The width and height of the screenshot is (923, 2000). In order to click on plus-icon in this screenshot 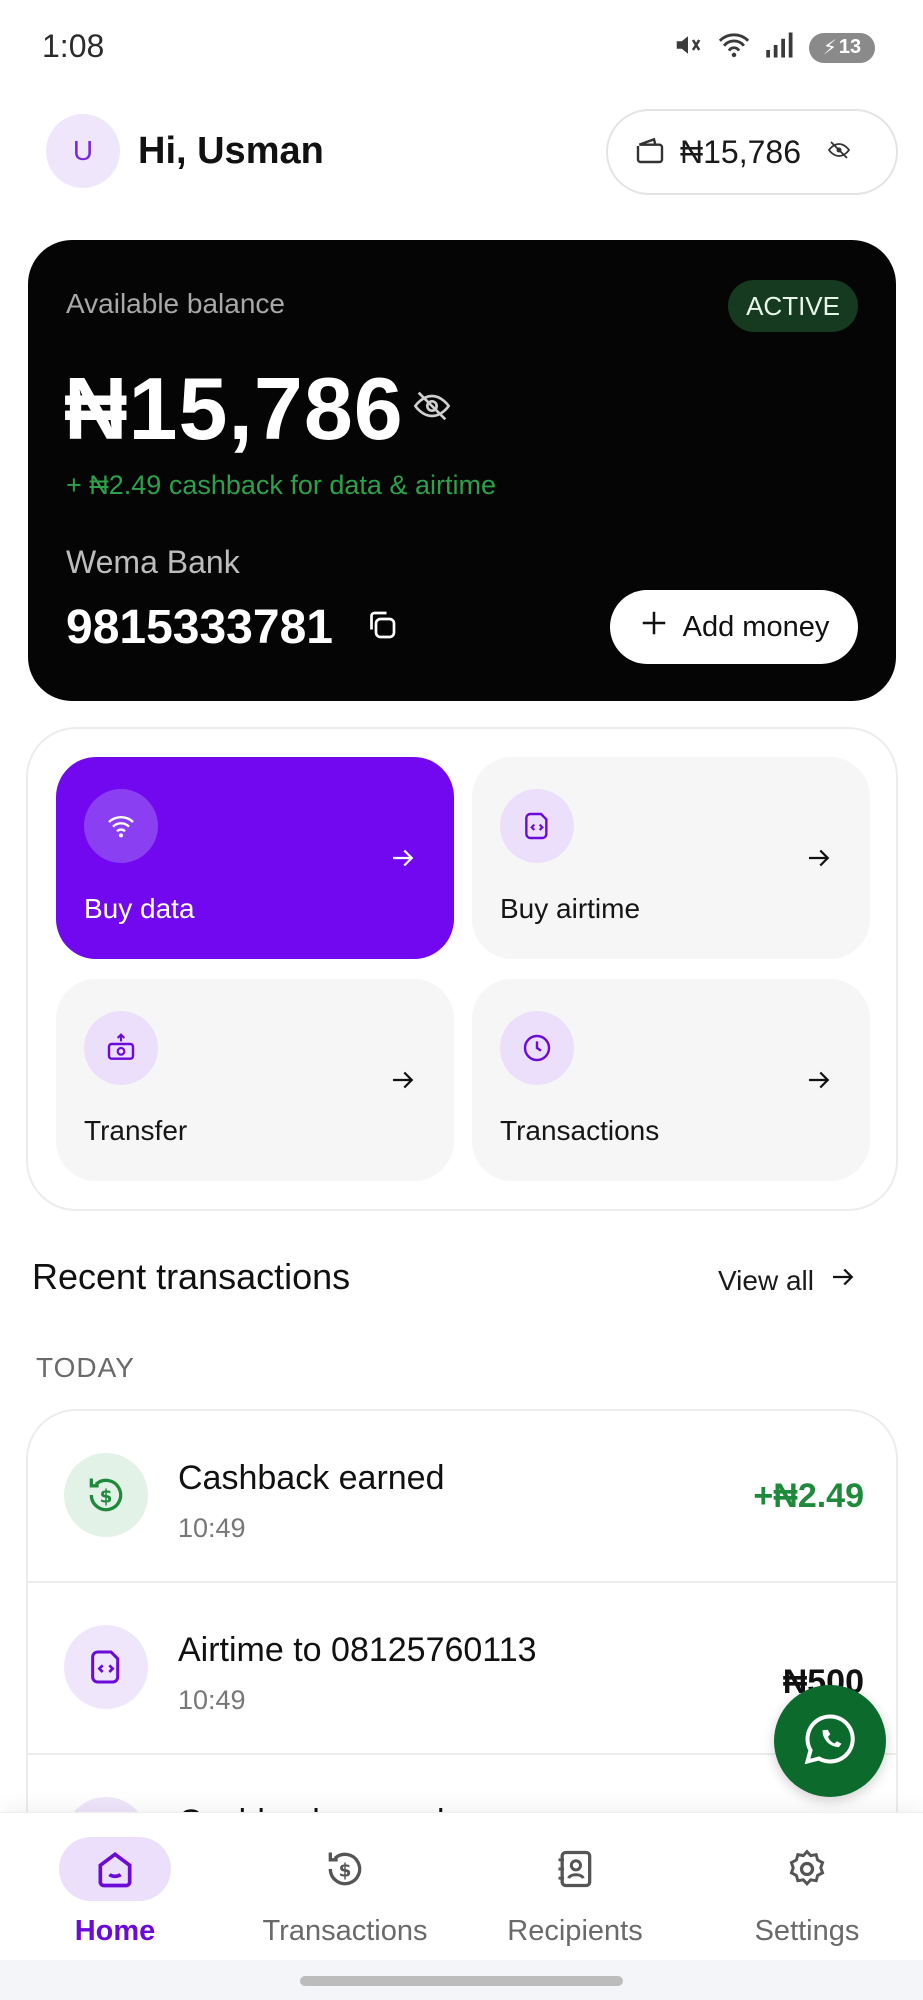, I will do `click(654, 627)`.